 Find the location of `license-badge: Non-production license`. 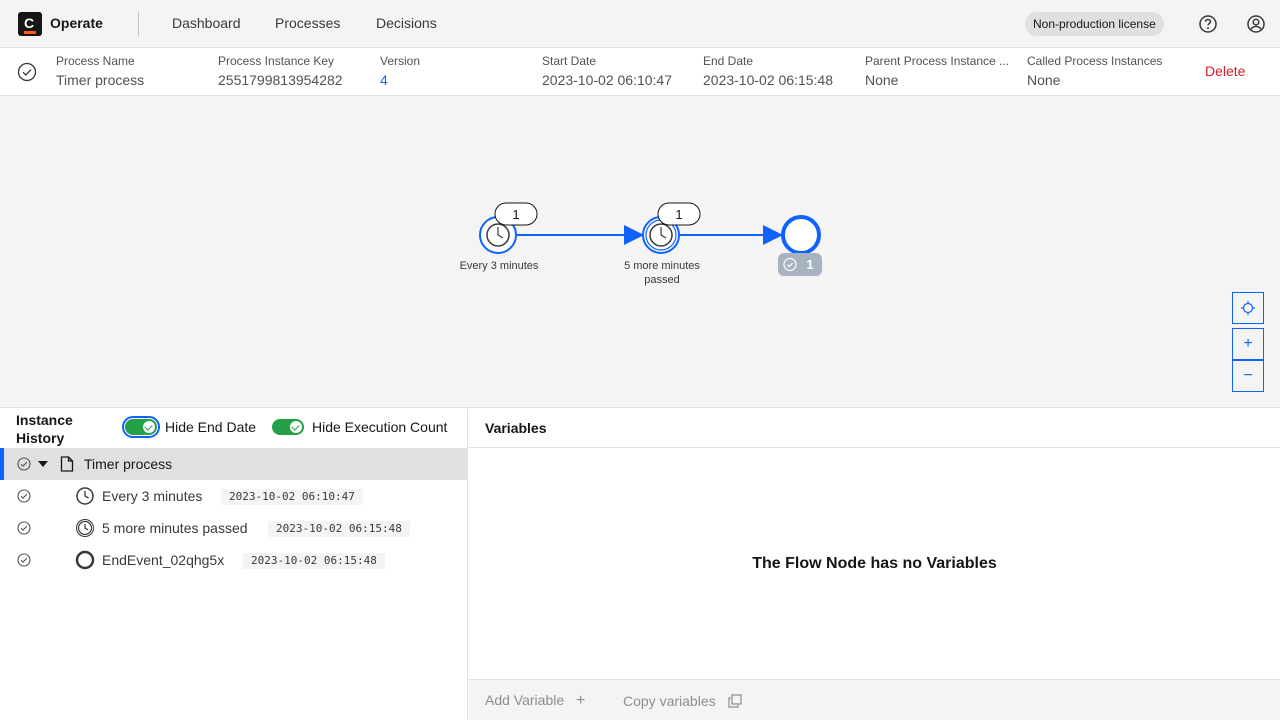

license-badge: Non-production license is located at coordinates (1094, 24).